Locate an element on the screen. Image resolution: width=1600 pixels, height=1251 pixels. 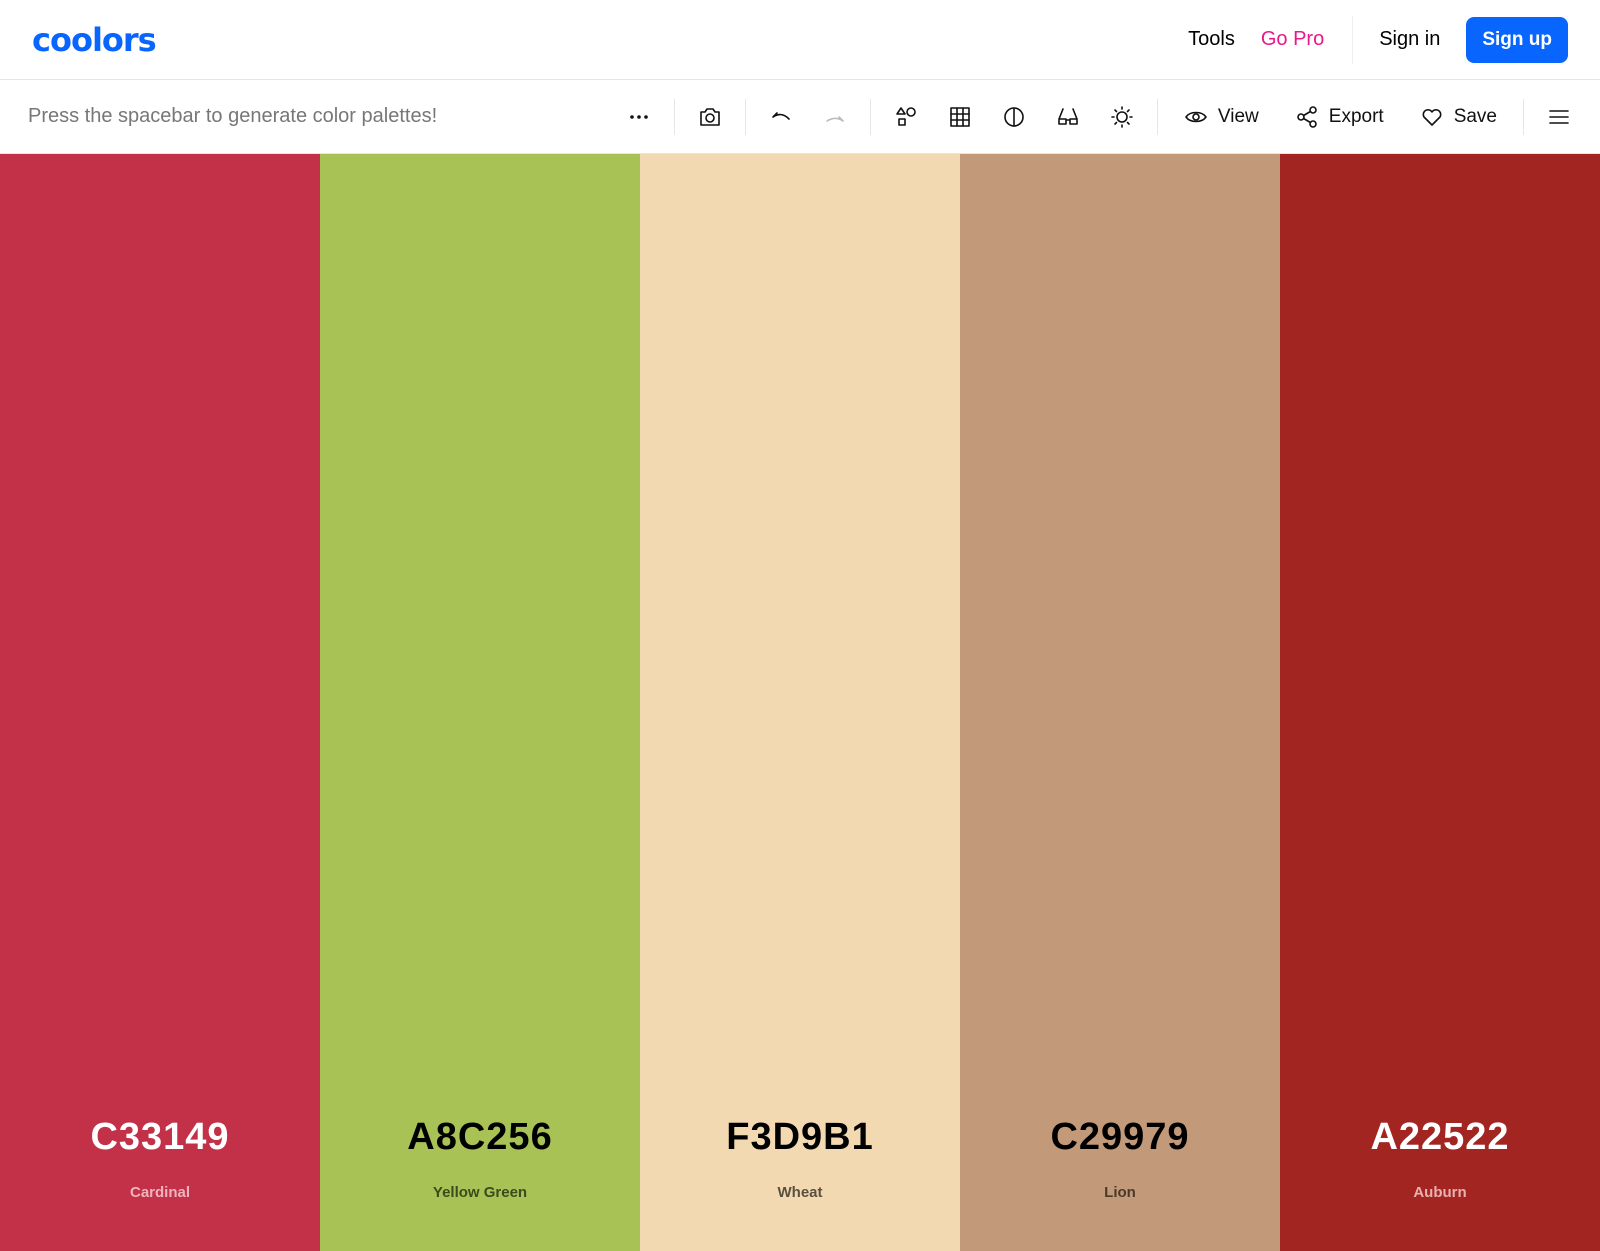
shapes-button is located at coordinates (906, 117).